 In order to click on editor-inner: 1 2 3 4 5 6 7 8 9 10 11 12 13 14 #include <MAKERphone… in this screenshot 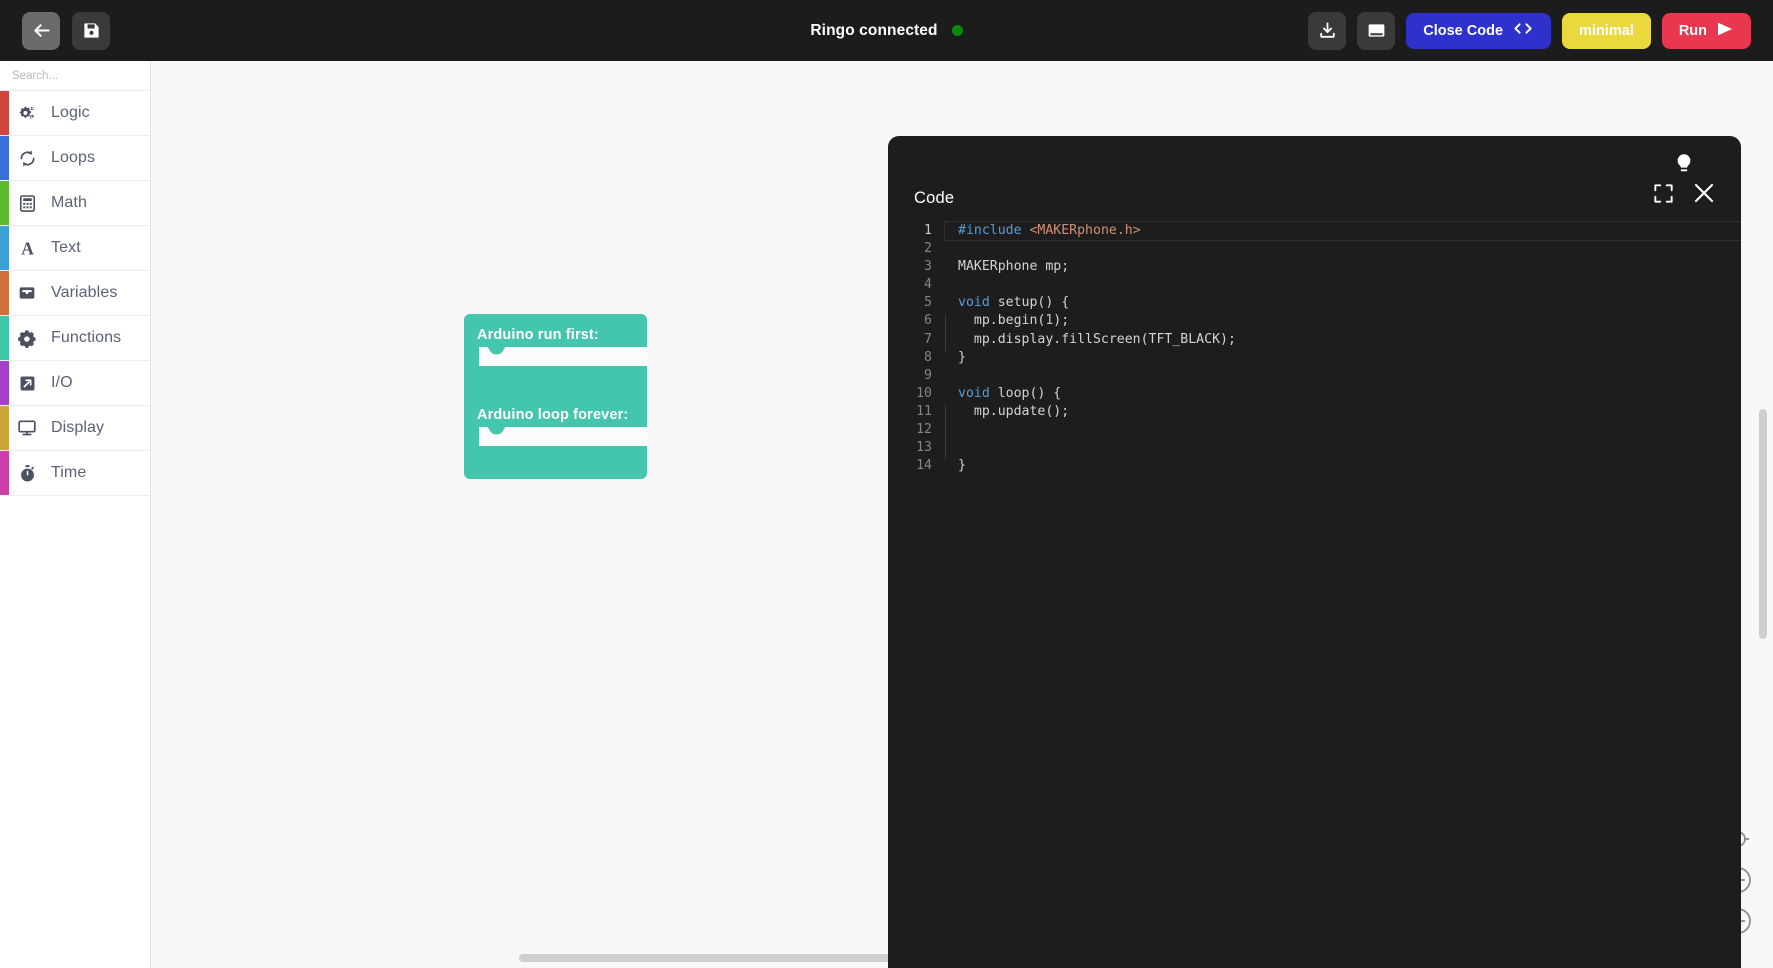, I will do `click(1314, 347)`.